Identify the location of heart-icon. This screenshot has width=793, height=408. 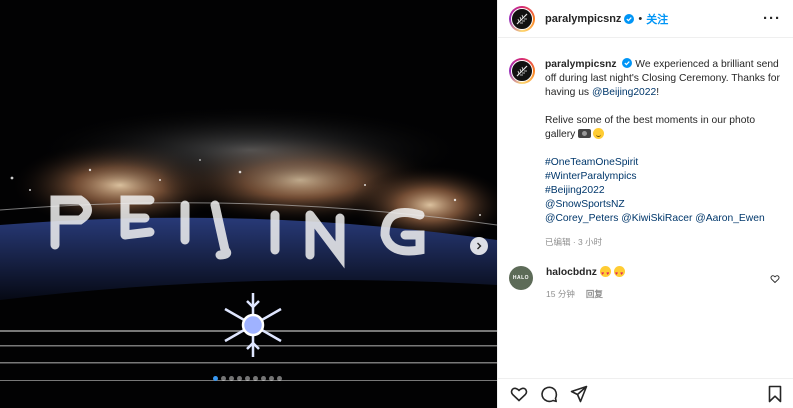
(519, 394).